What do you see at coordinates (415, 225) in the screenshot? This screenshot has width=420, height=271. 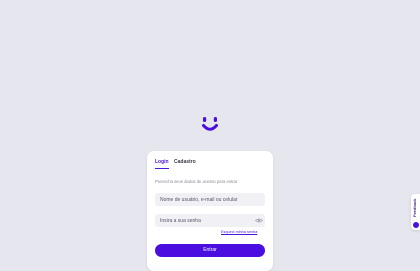 I see `feedback-icon` at bounding box center [415, 225].